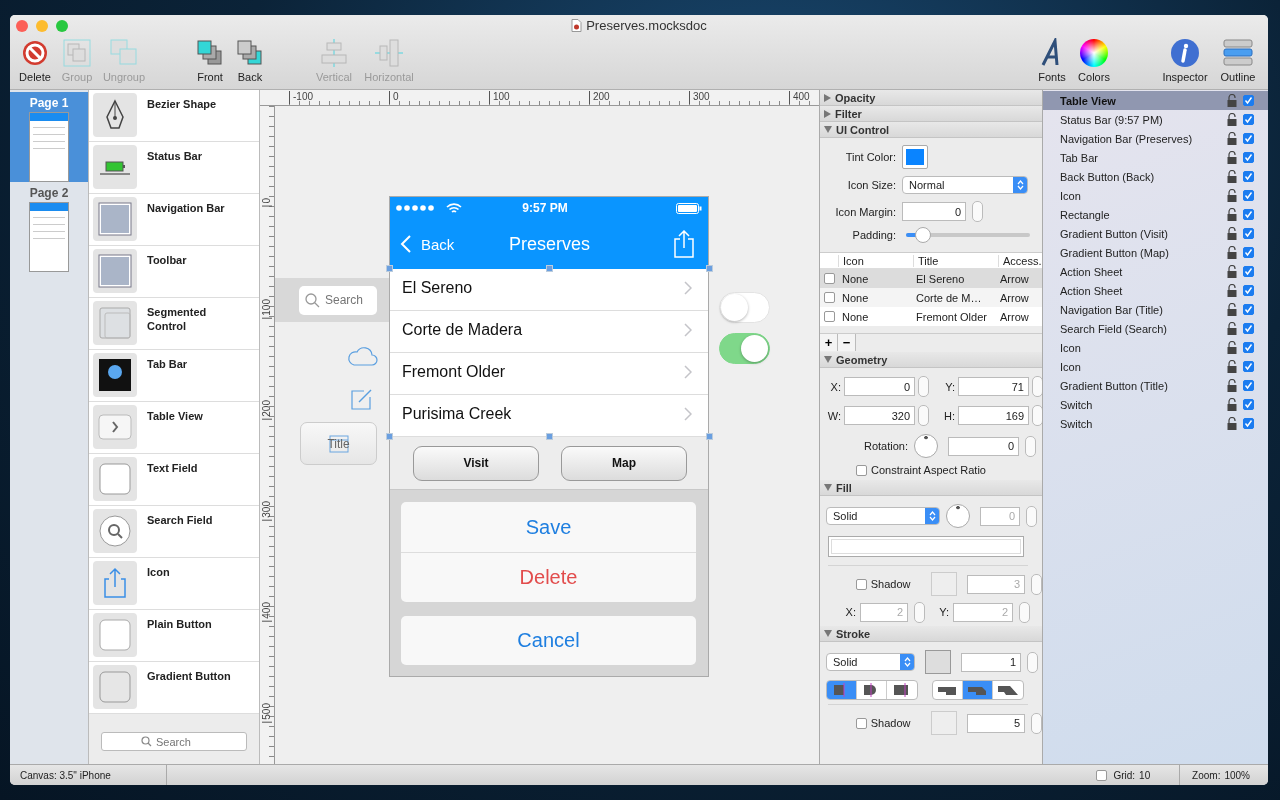 This screenshot has width=1280, height=800. I want to click on table-row: None El Sereno Arrow, so click(931, 278).